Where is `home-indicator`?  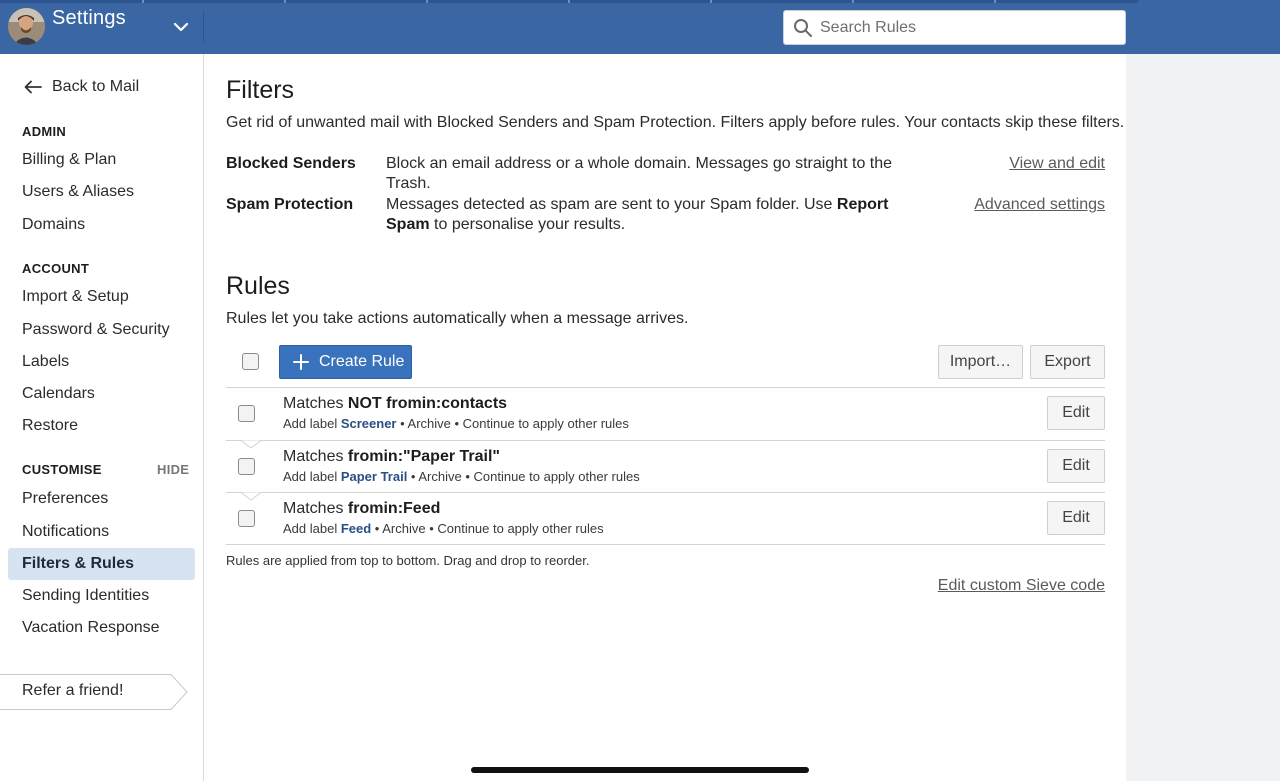
home-indicator is located at coordinates (640, 770).